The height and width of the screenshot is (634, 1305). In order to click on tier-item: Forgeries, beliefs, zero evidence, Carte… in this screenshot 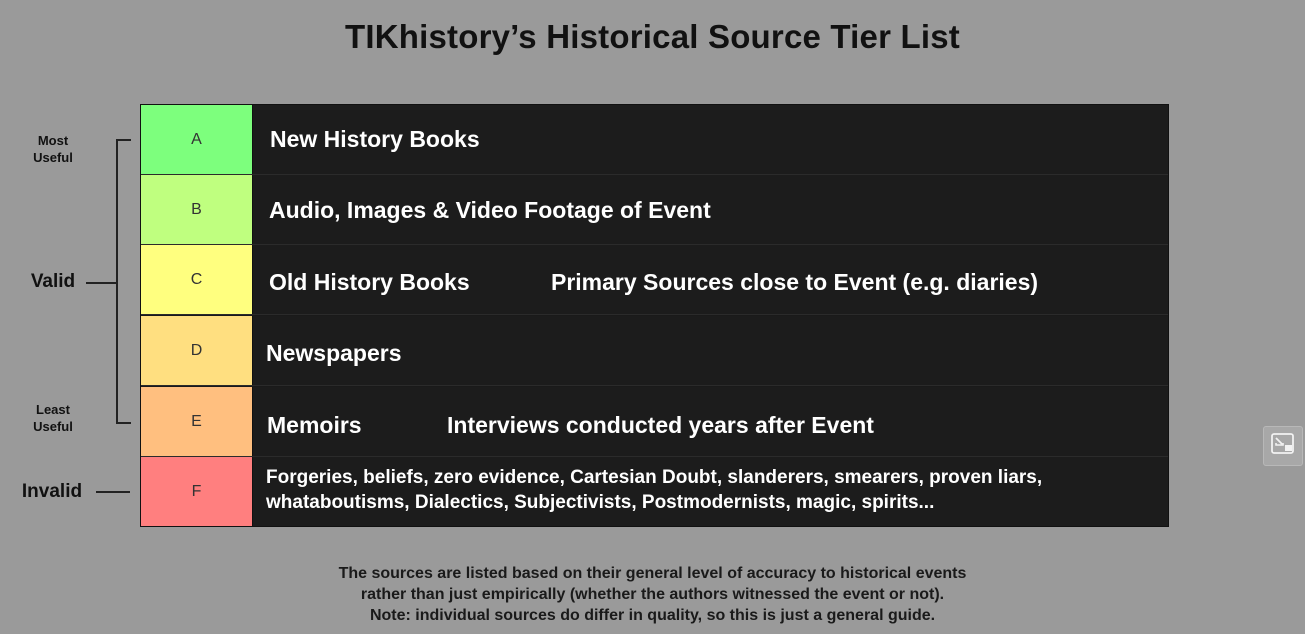, I will do `click(654, 490)`.